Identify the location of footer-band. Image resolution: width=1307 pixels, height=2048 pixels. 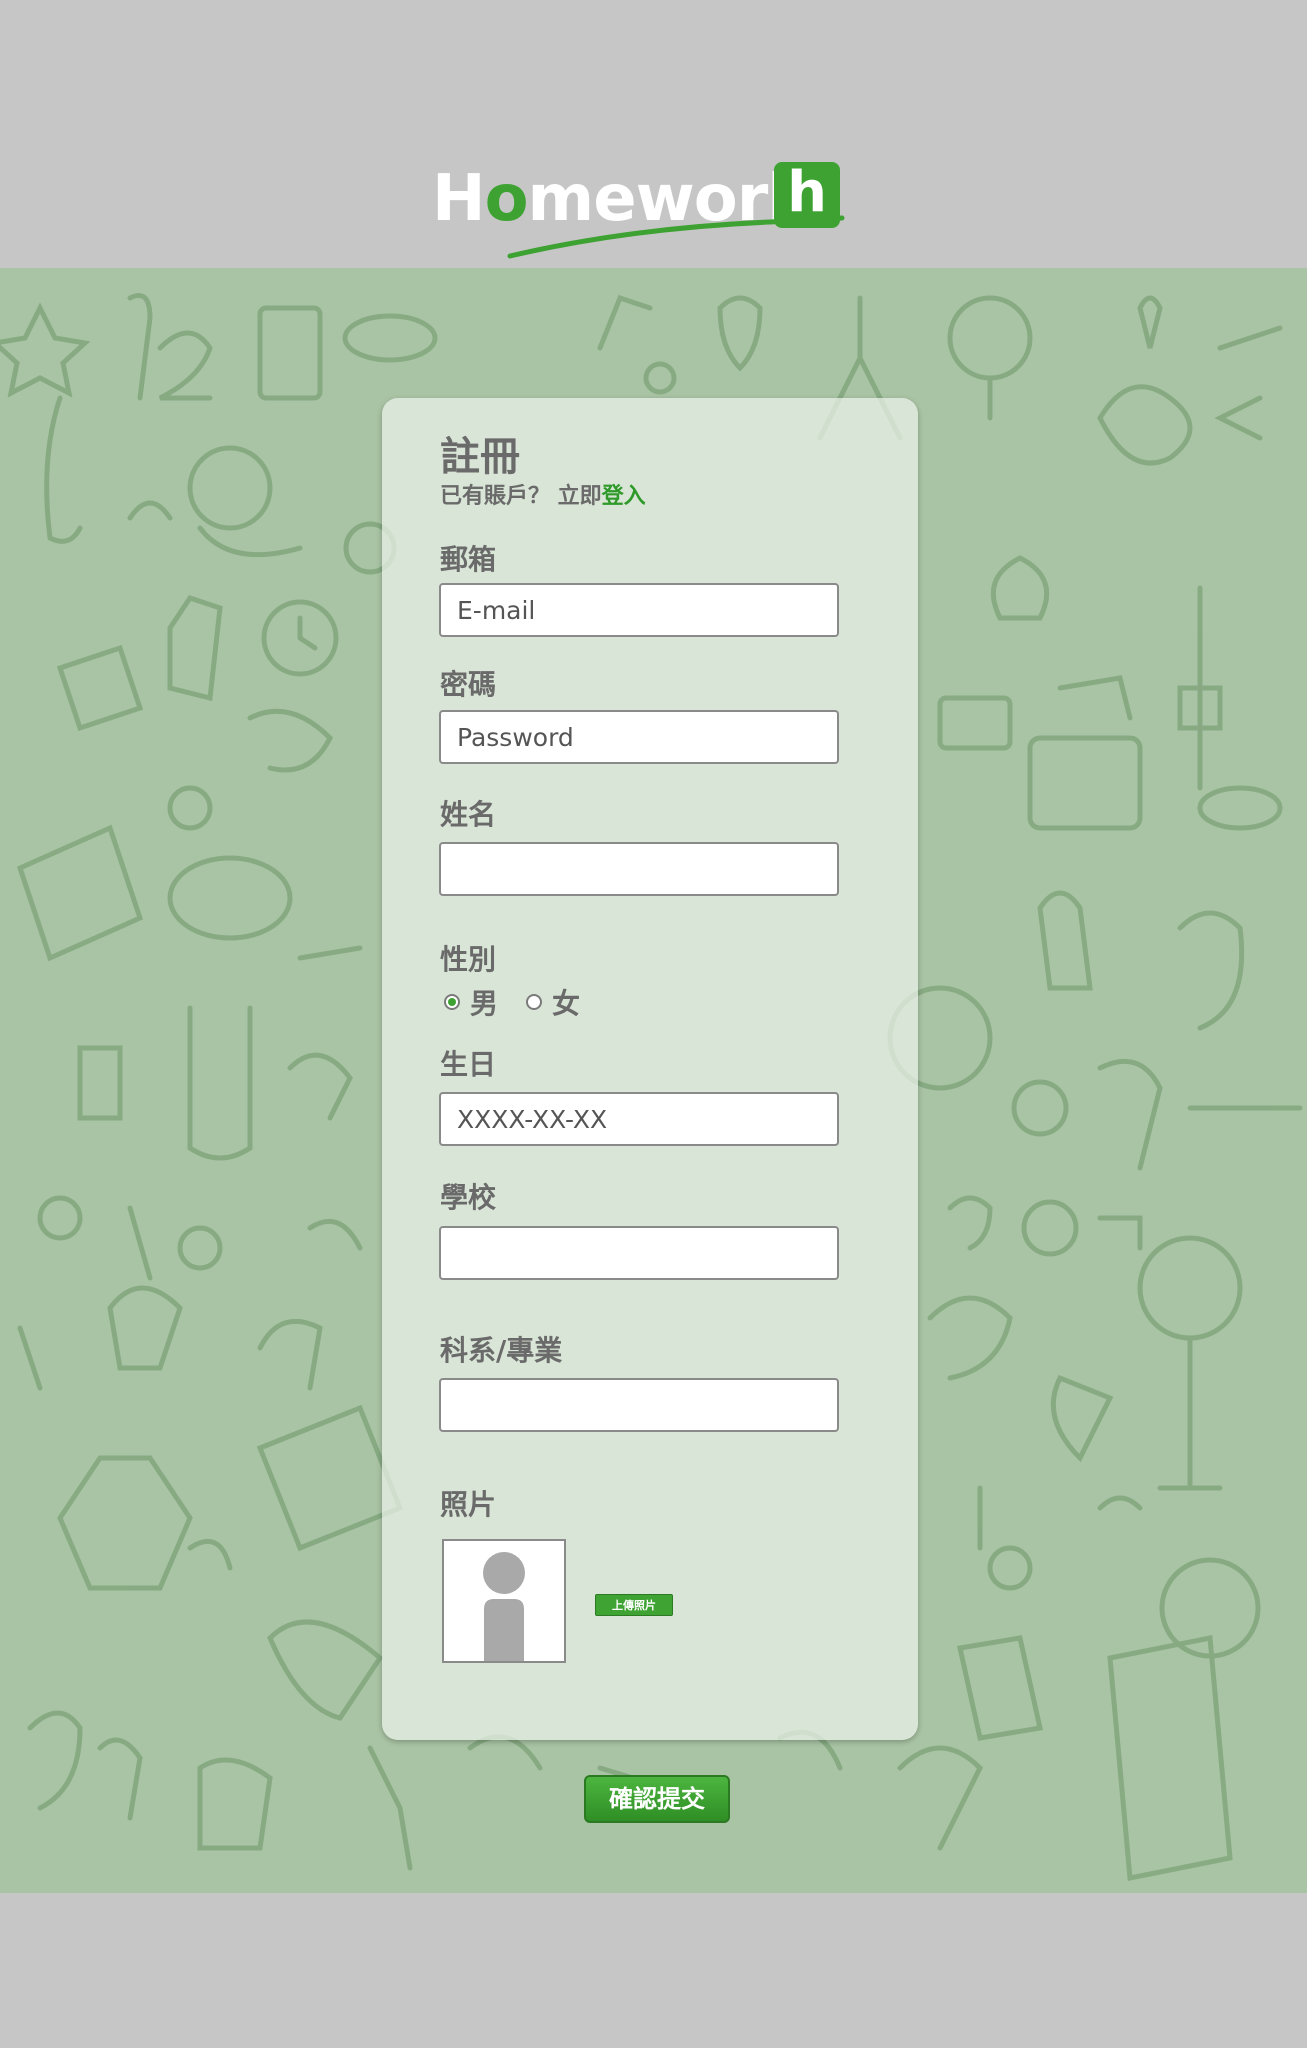
(653, 1970).